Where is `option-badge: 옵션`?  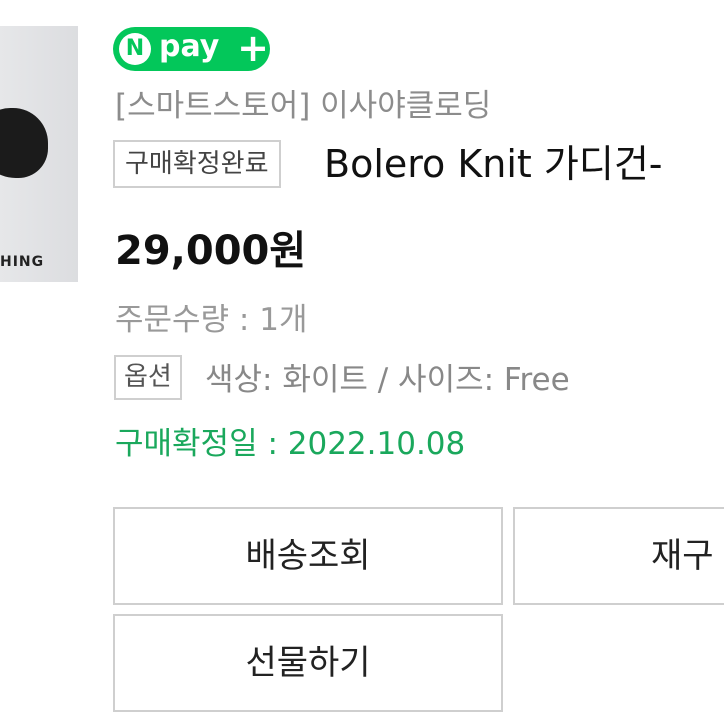
option-badge: 옵션 is located at coordinates (148, 377).